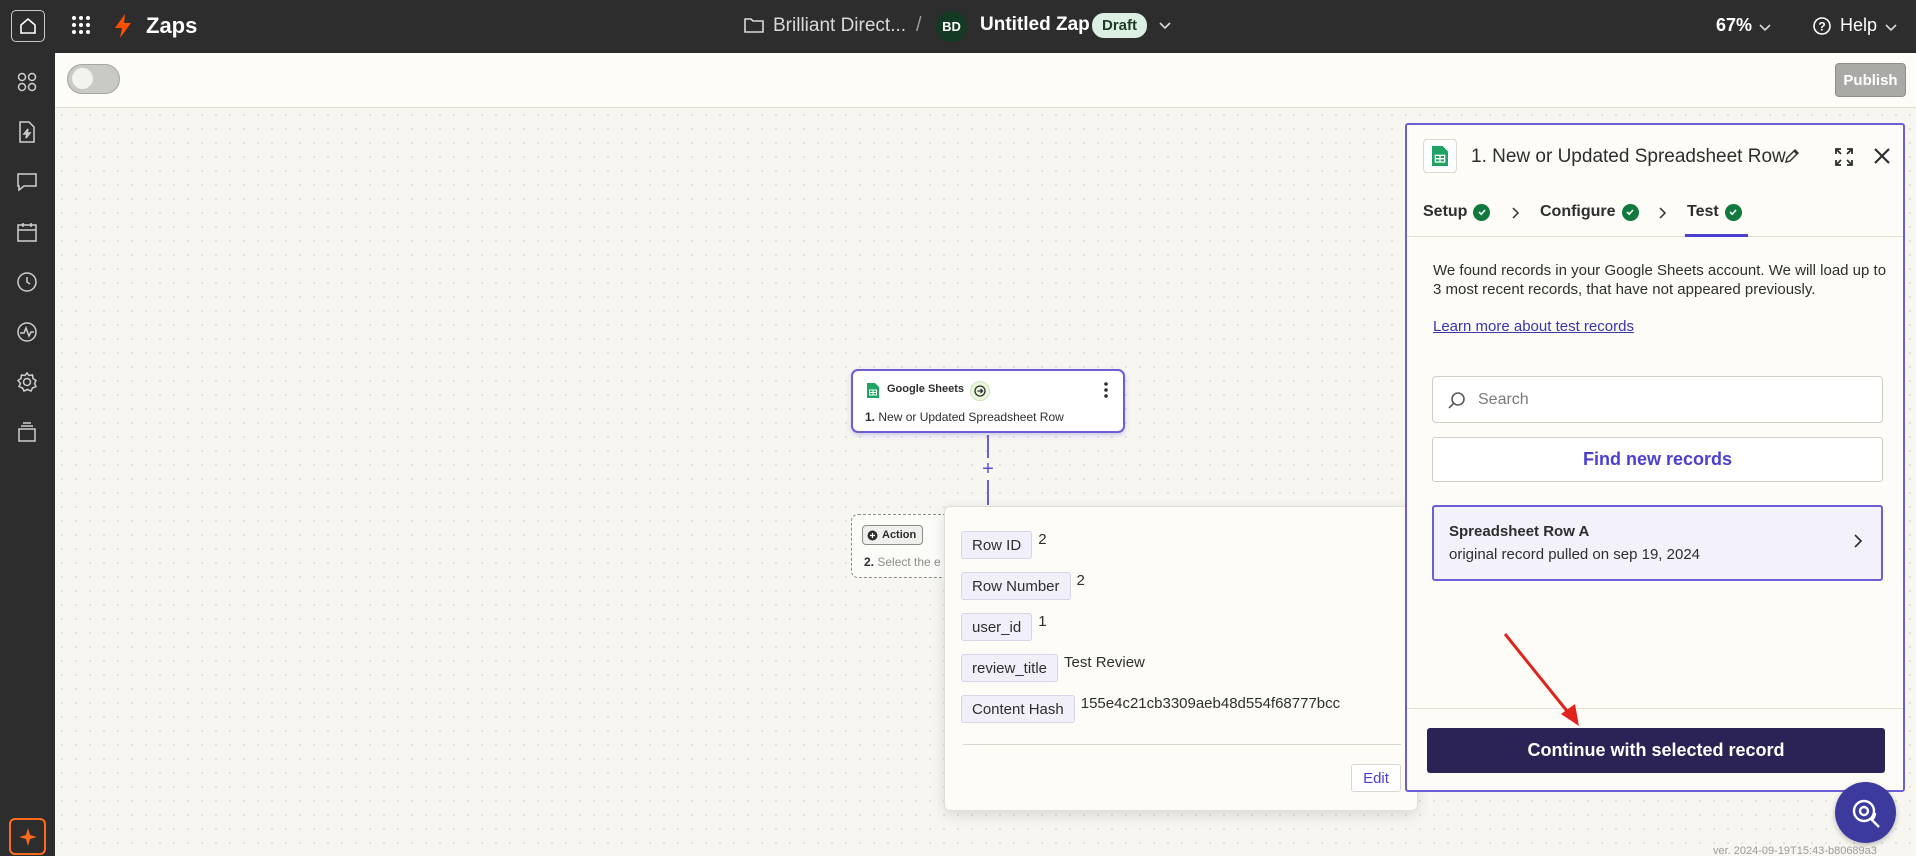  I want to click on rail-activity-button, so click(27, 332).